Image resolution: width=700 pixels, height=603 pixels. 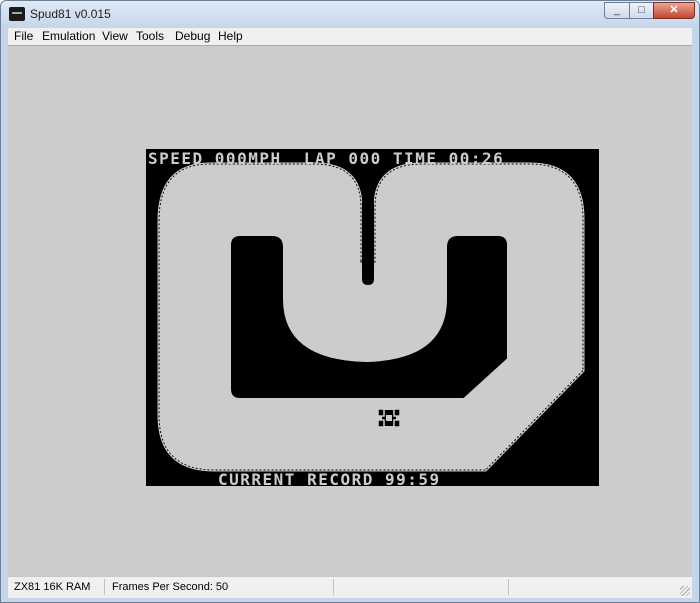 I want to click on window-title: Spud81 v0.015, so click(x=70, y=14).